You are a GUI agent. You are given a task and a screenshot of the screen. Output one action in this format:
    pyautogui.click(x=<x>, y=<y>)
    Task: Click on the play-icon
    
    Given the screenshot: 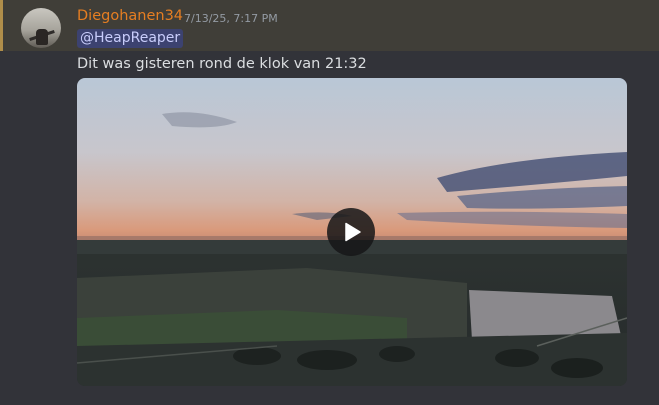 What is the action you would take?
    pyautogui.click(x=352, y=232)
    